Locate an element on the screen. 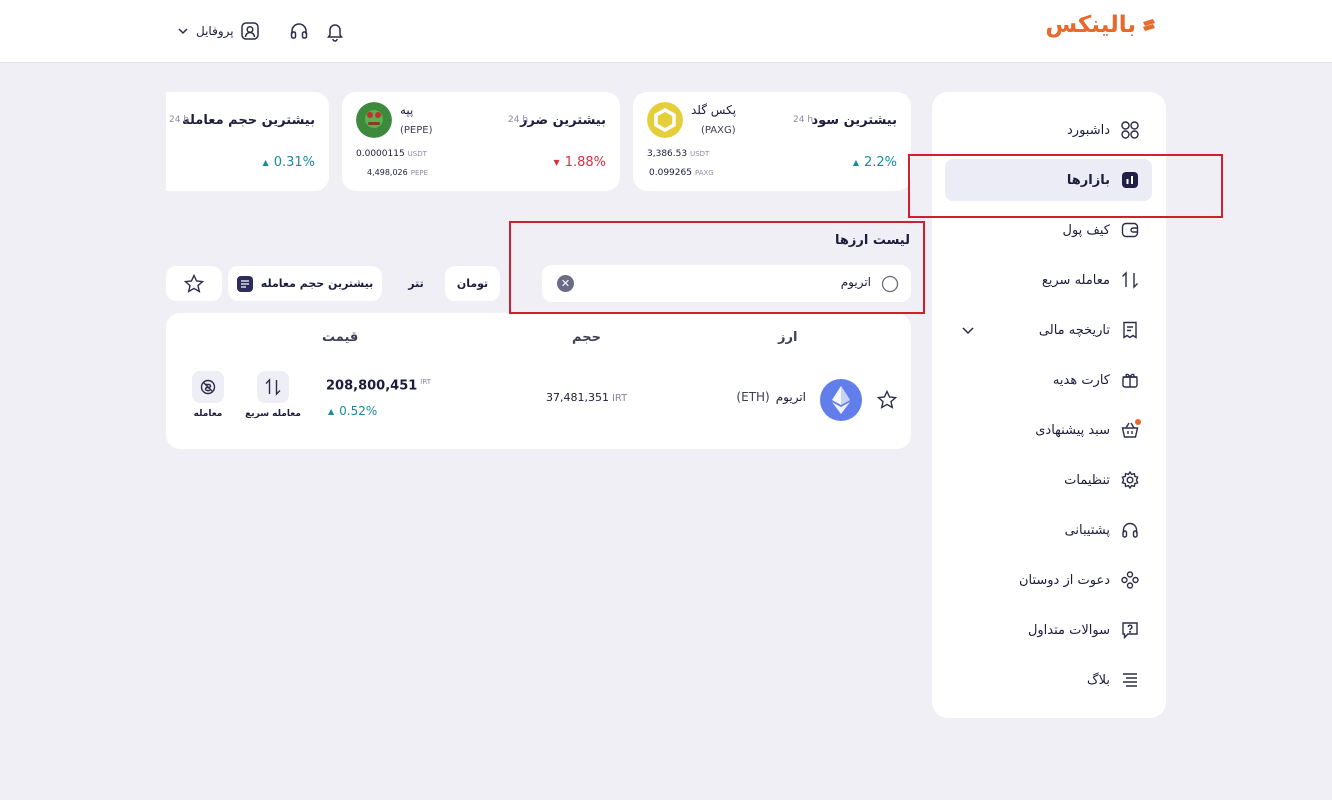 The image size is (1332, 800). asset-name: اتریوم (ETH) is located at coordinates (771, 397).